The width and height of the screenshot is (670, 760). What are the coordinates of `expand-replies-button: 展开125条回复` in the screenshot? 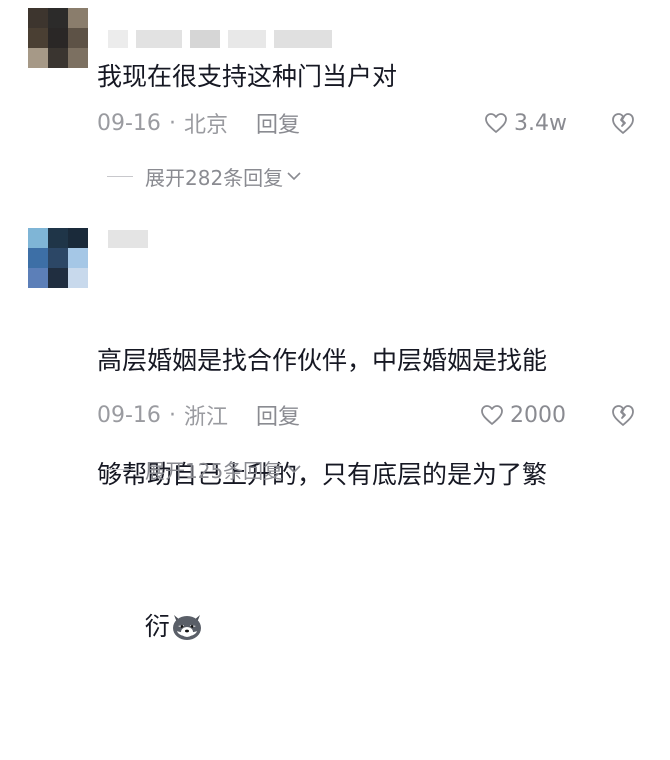 It's located at (204, 469).